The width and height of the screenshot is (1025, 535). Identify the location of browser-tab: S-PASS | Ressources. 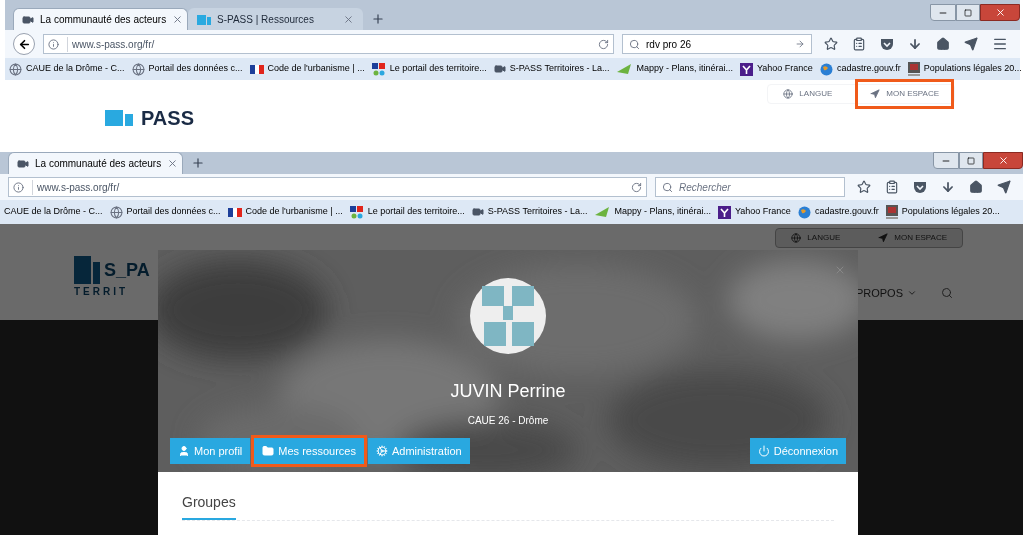
(275, 19).